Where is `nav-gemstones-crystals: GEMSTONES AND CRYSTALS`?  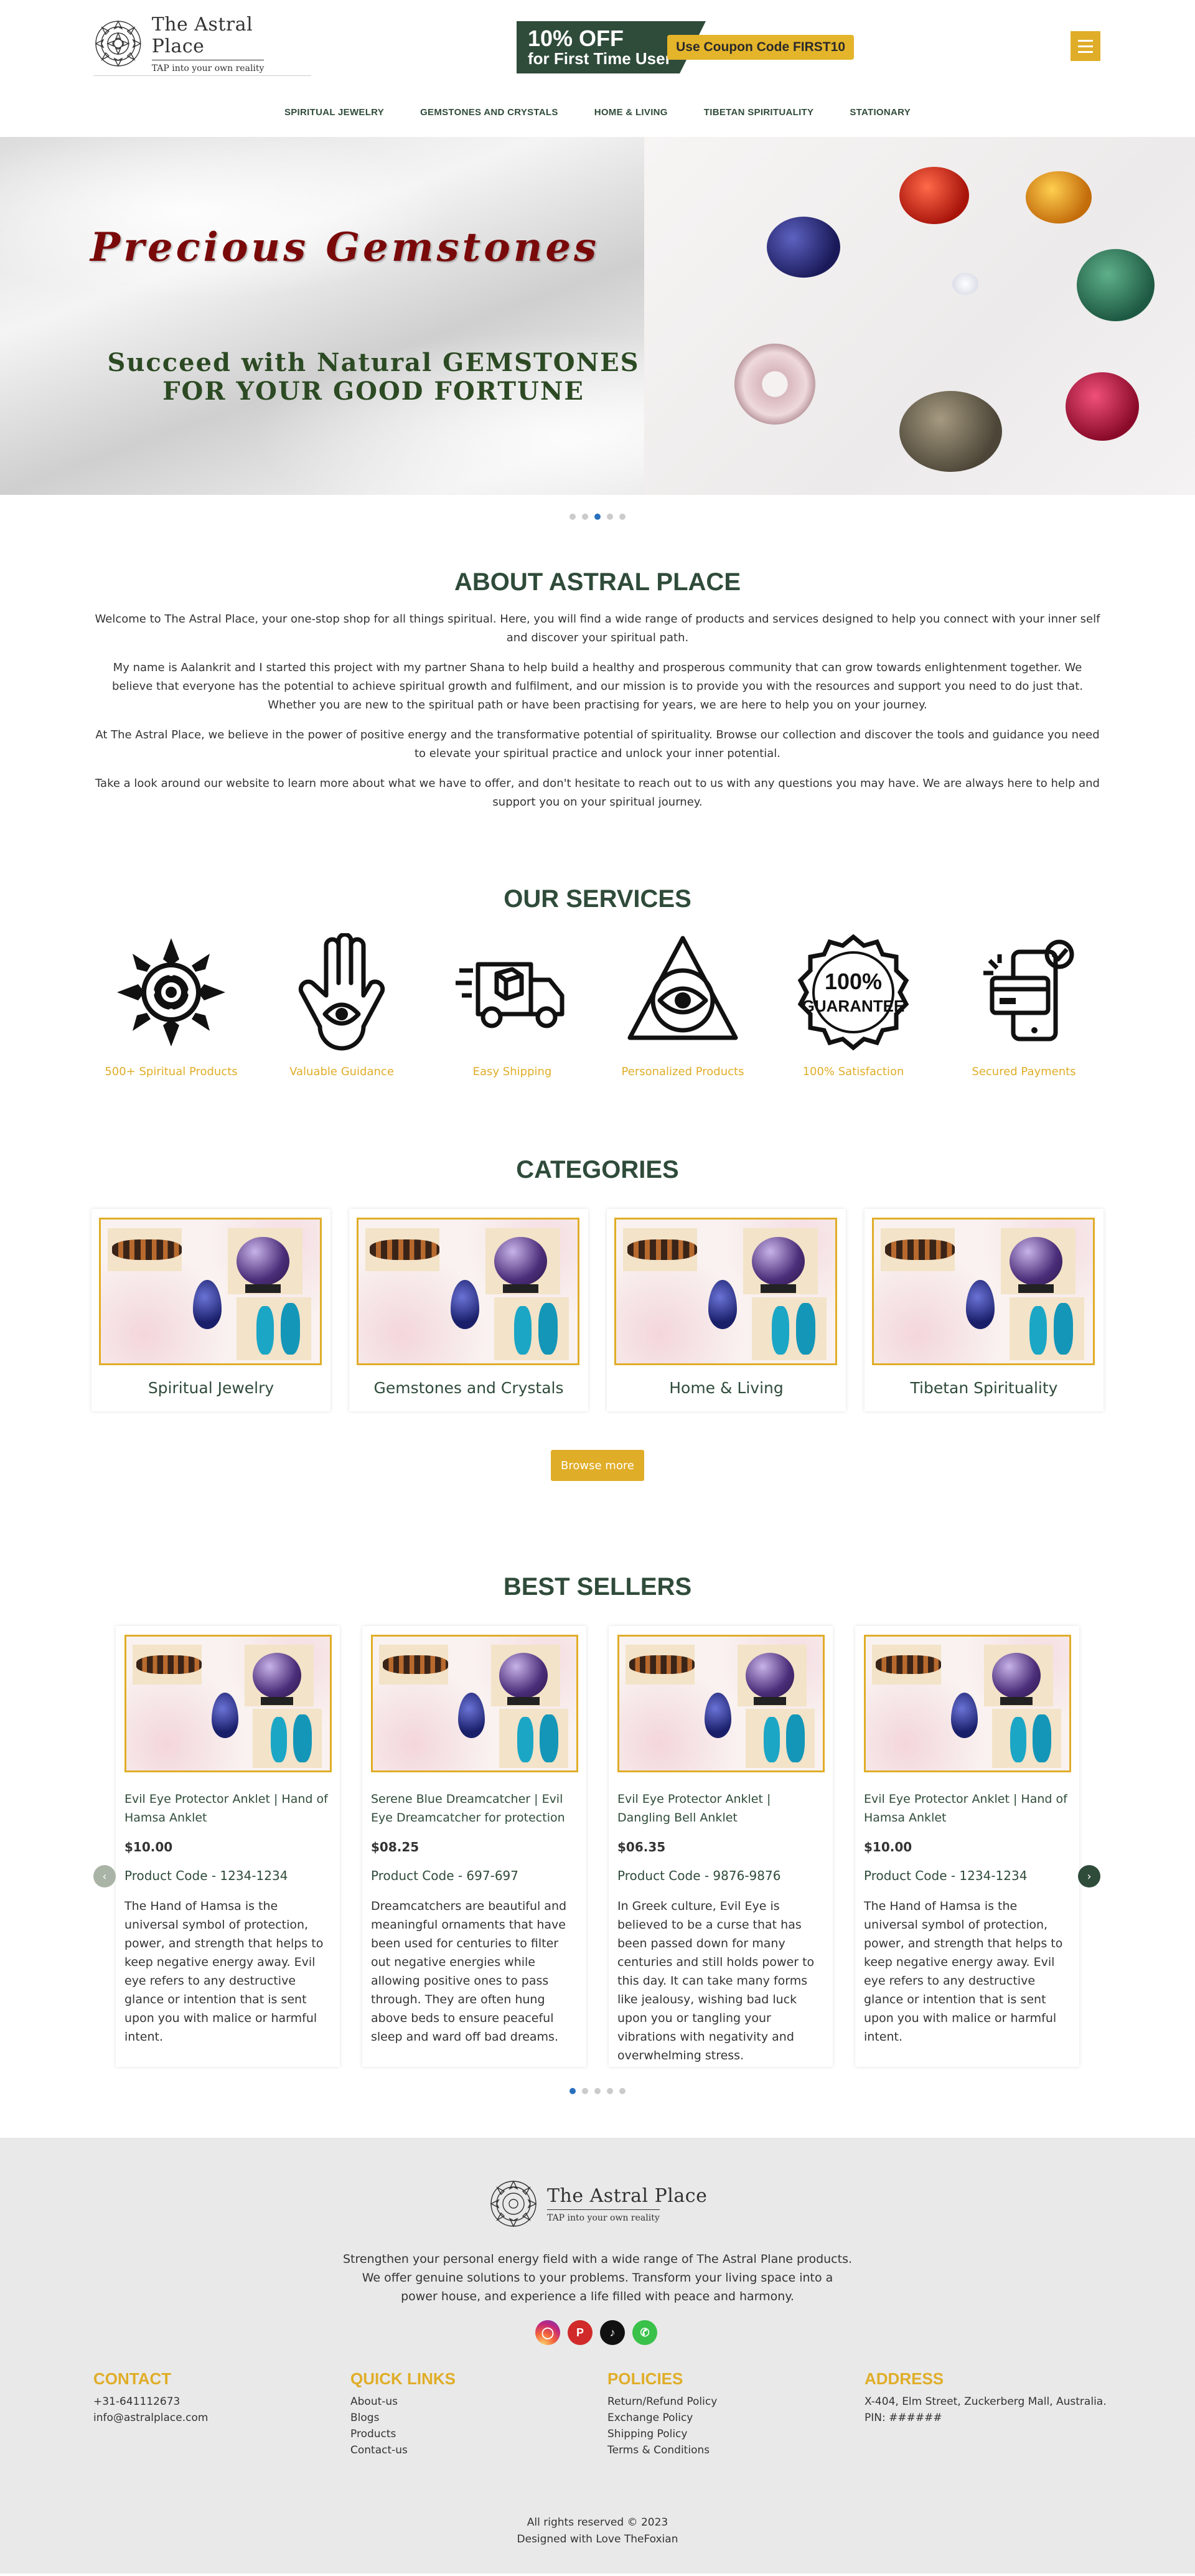 nav-gemstones-crystals: GEMSTONES AND CRYSTALS is located at coordinates (489, 112).